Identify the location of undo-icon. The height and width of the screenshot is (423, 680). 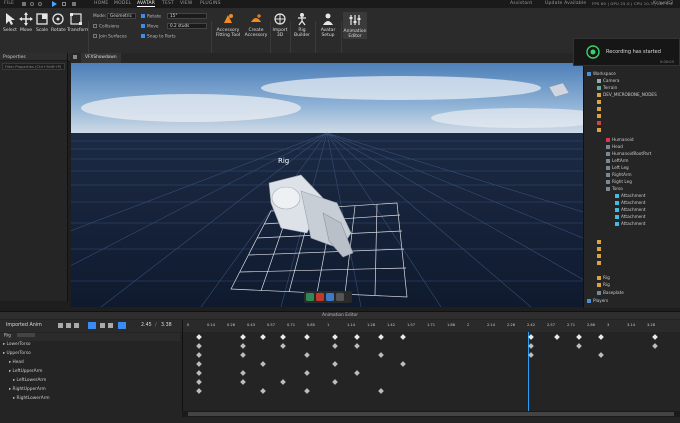
(32, 4).